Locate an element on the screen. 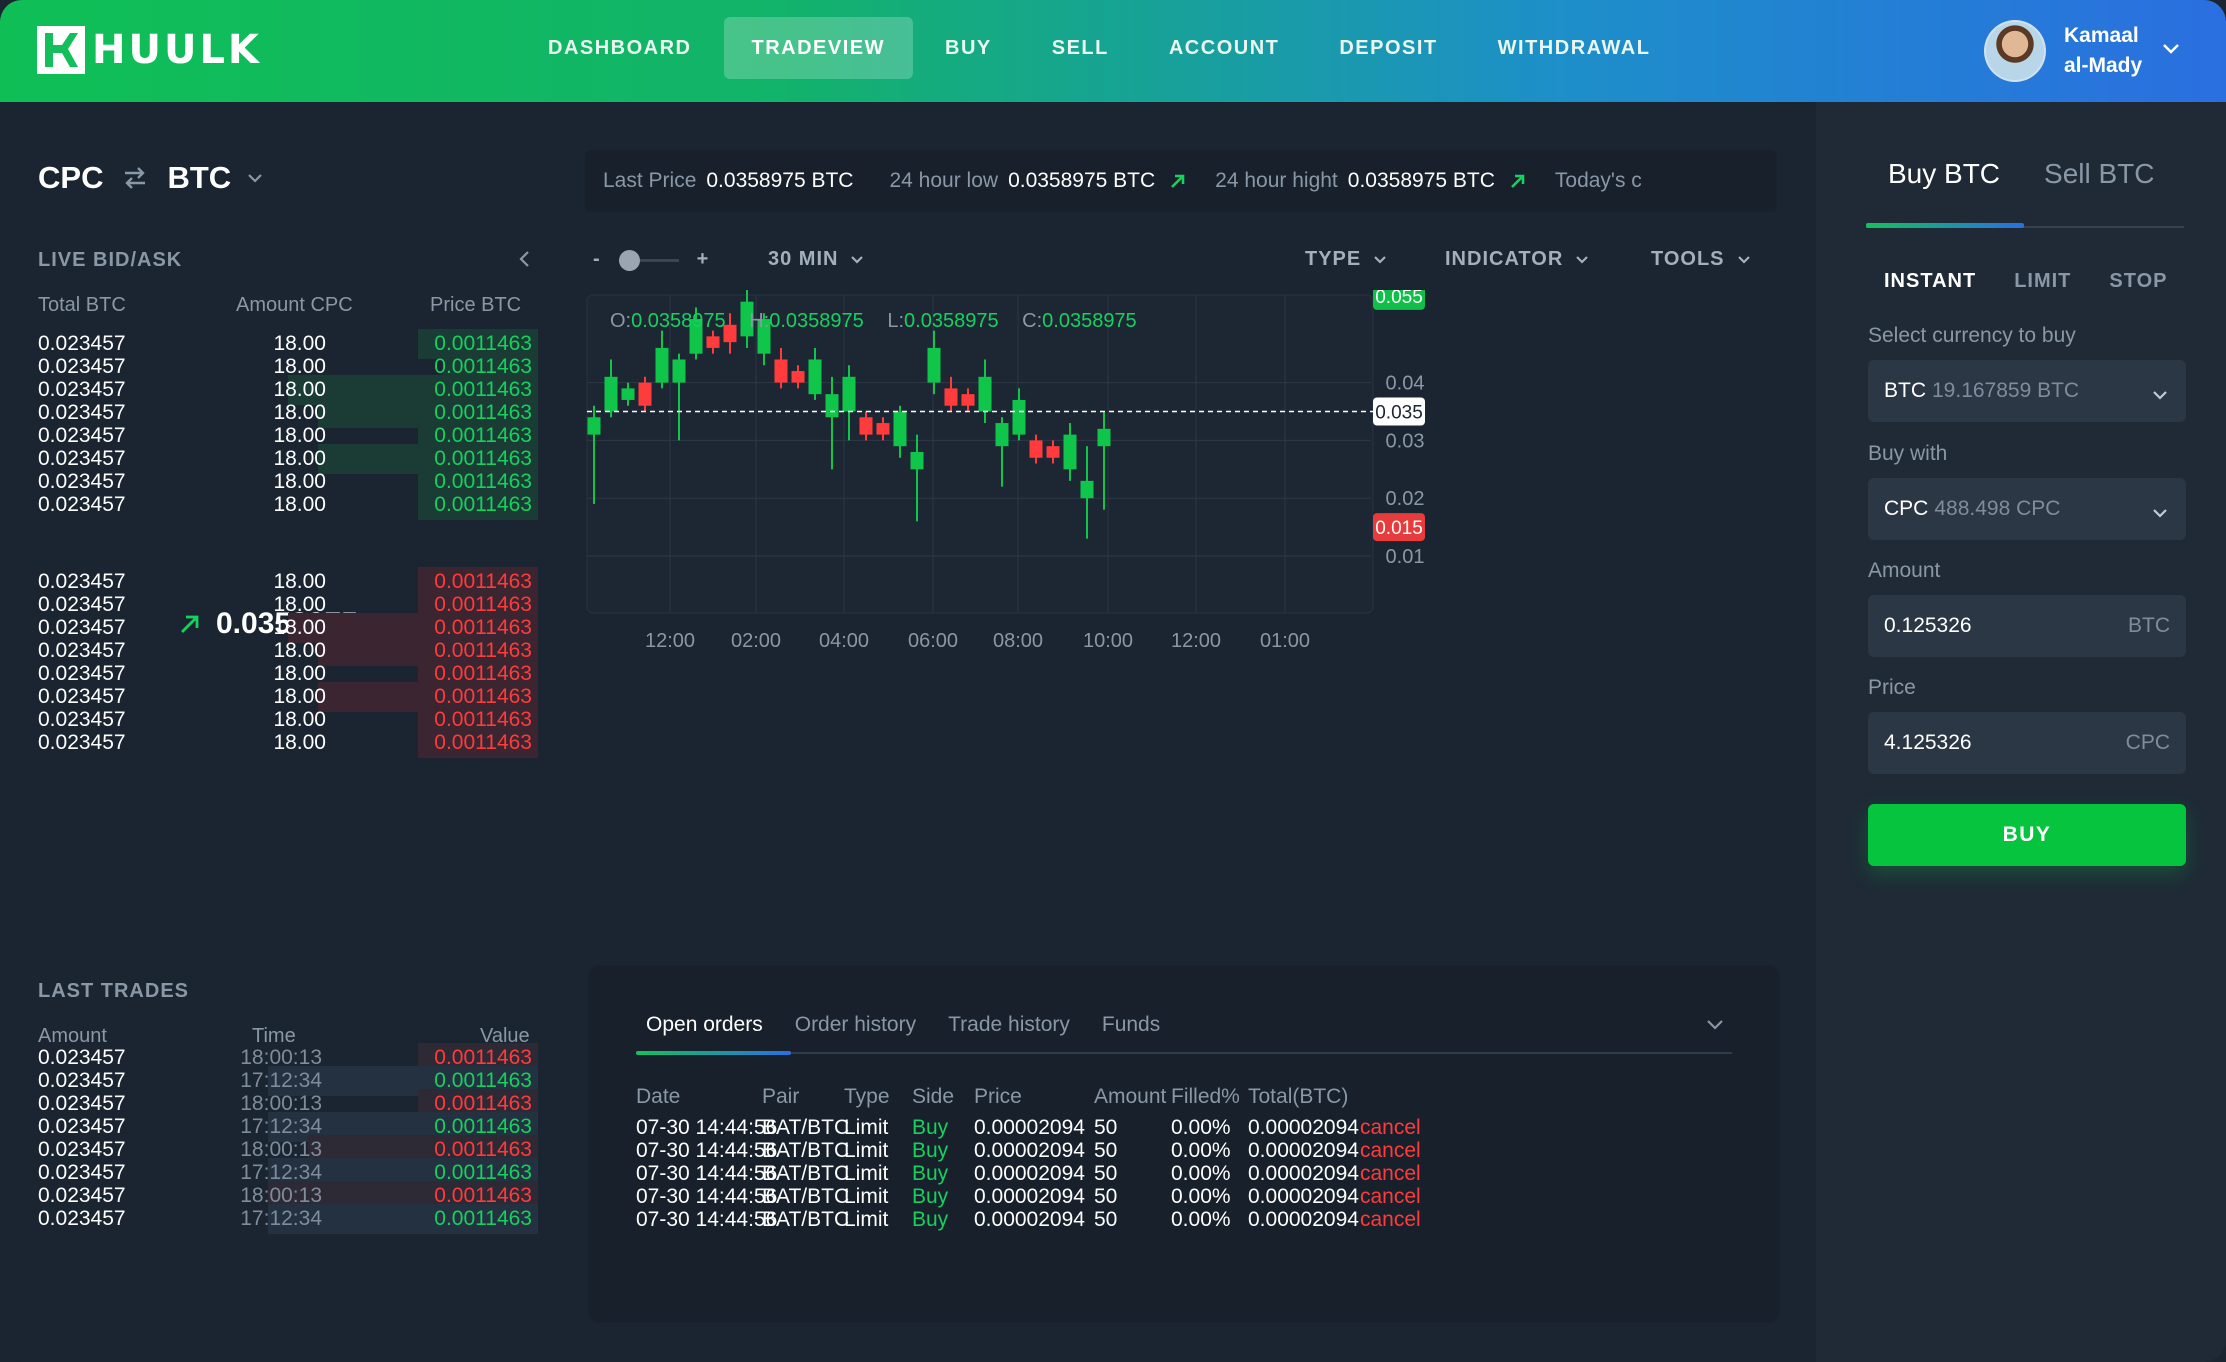  tab-open-orders: Open orders is located at coordinates (704, 1025).